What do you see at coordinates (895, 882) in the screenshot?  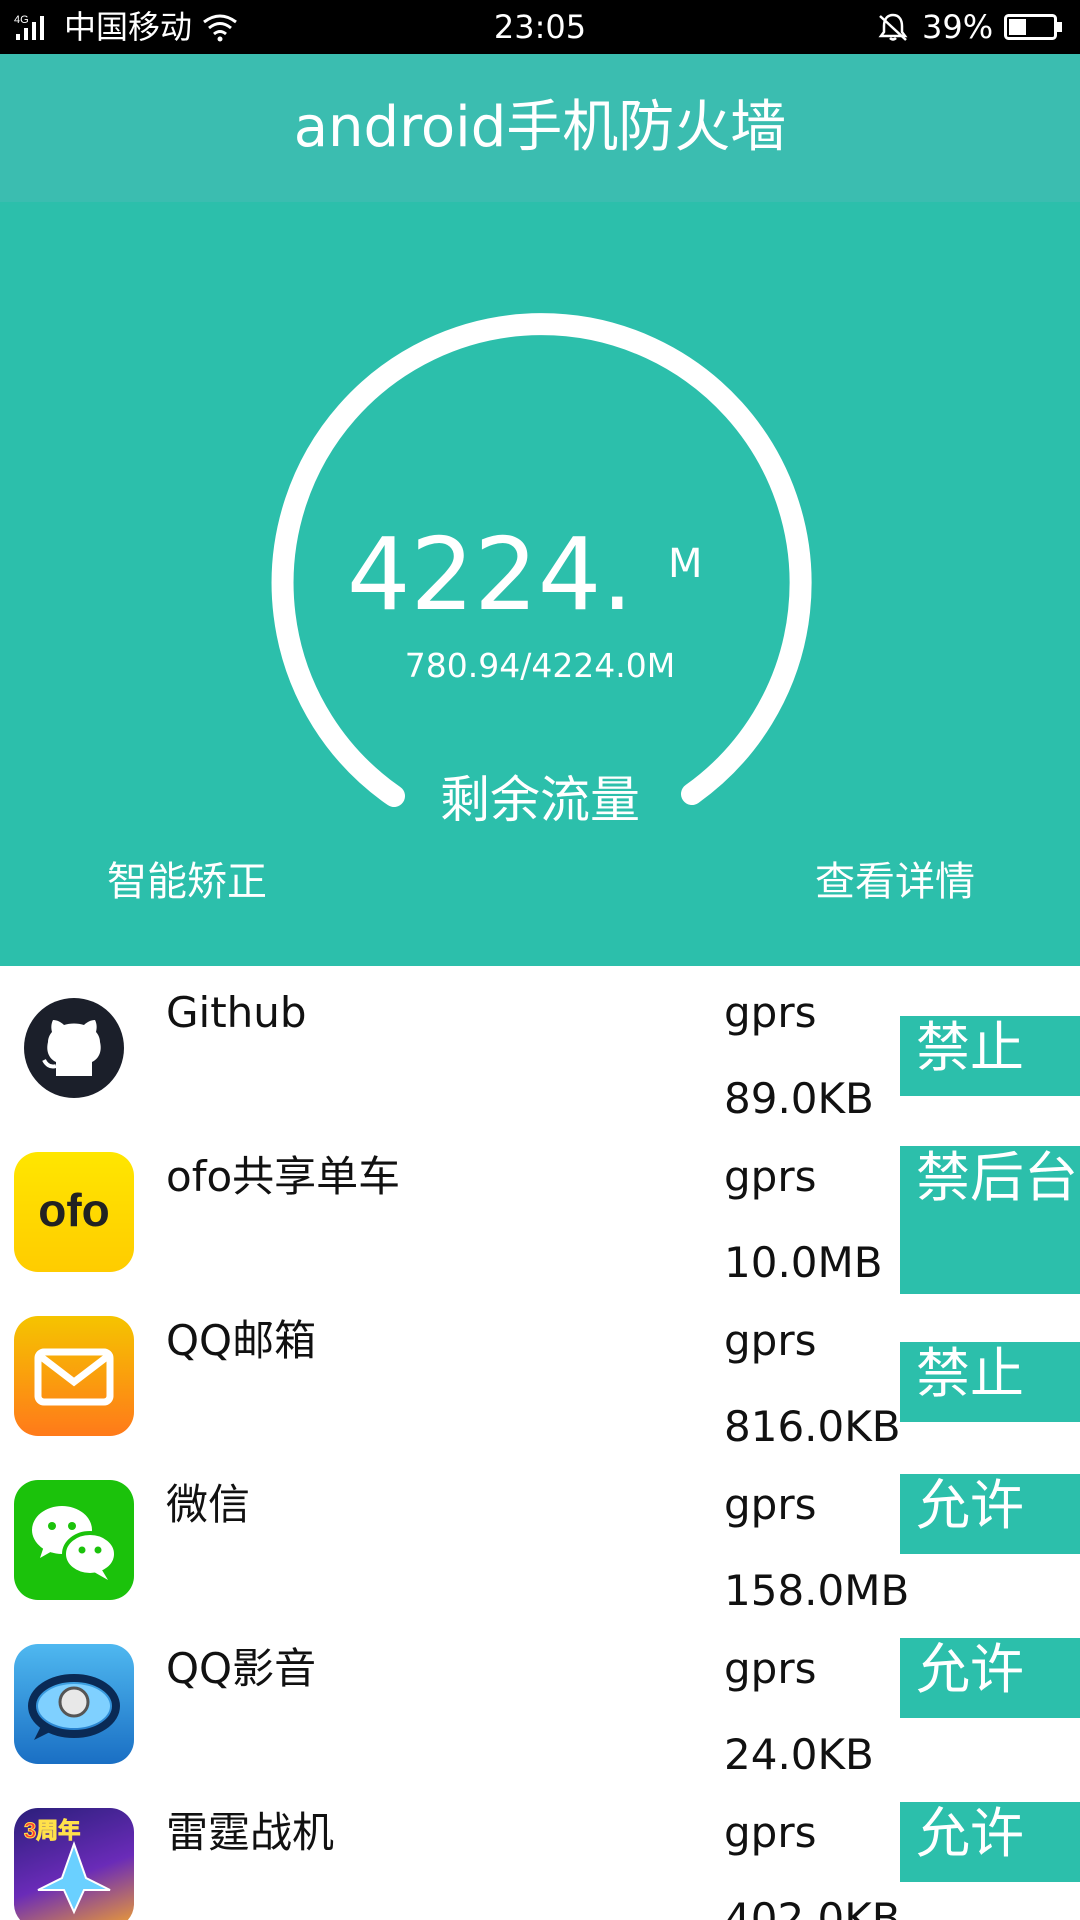 I see `view-details-button: 查看详情` at bounding box center [895, 882].